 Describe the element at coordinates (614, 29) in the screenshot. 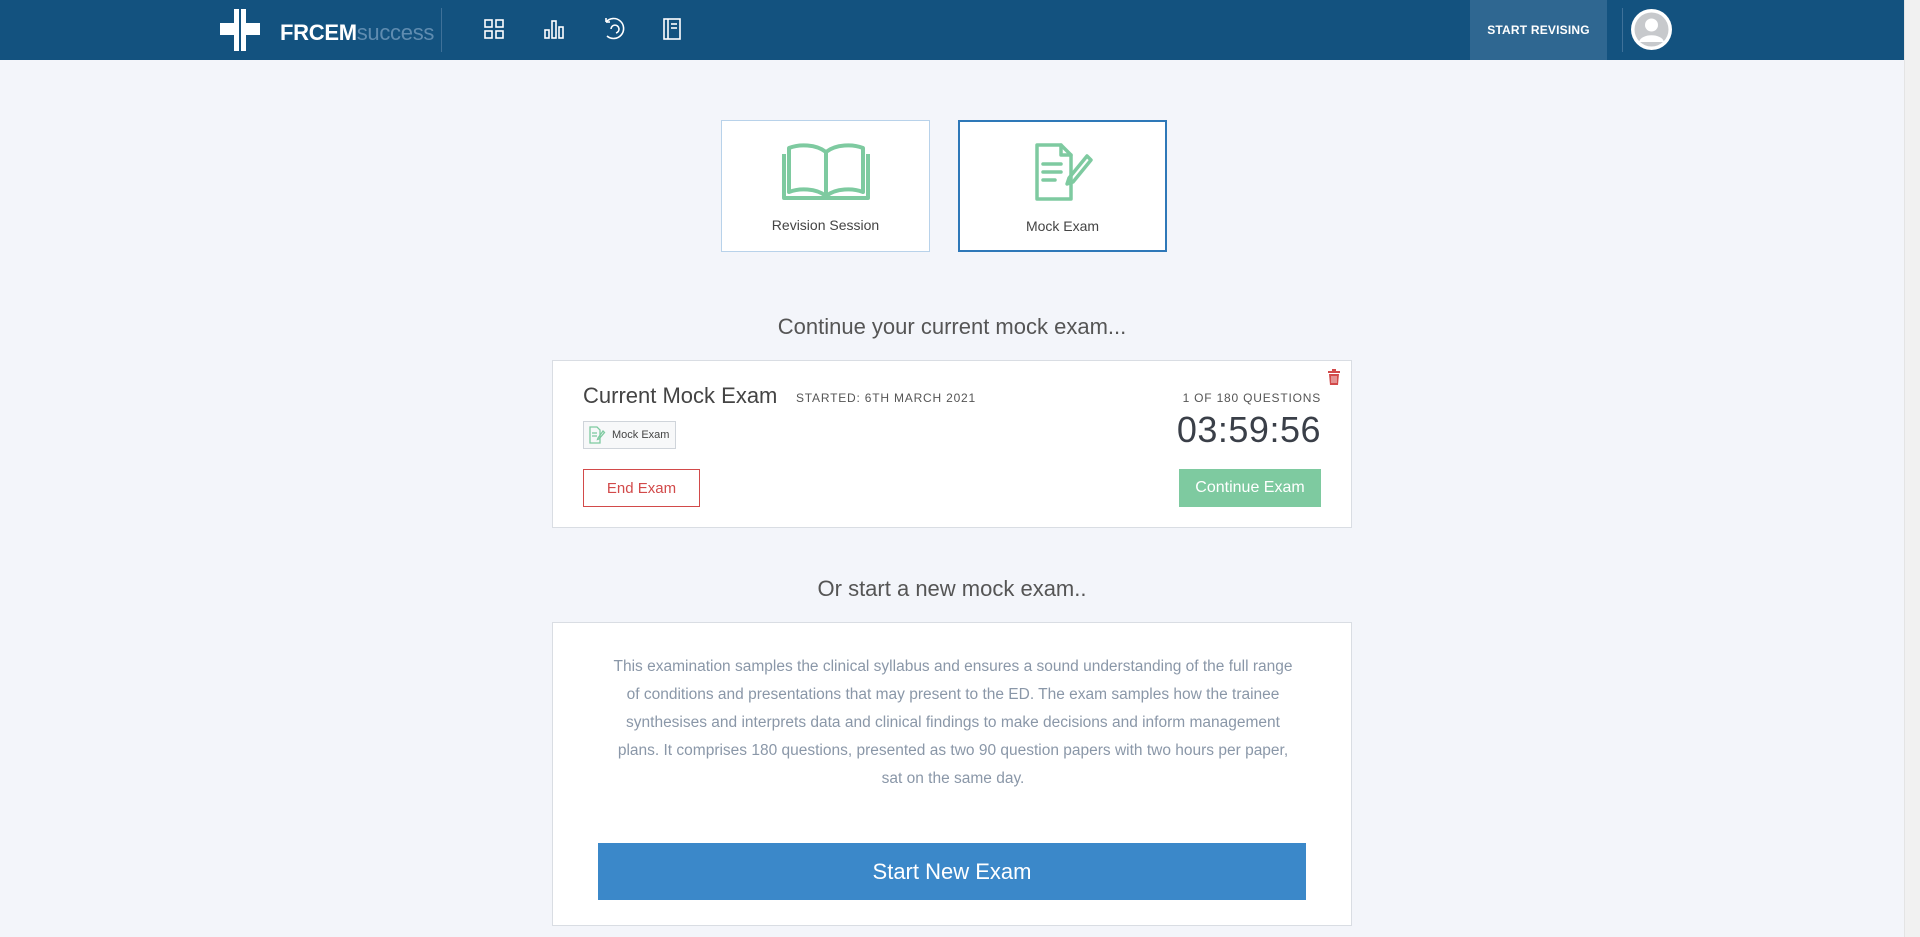

I see `history-icon` at that location.